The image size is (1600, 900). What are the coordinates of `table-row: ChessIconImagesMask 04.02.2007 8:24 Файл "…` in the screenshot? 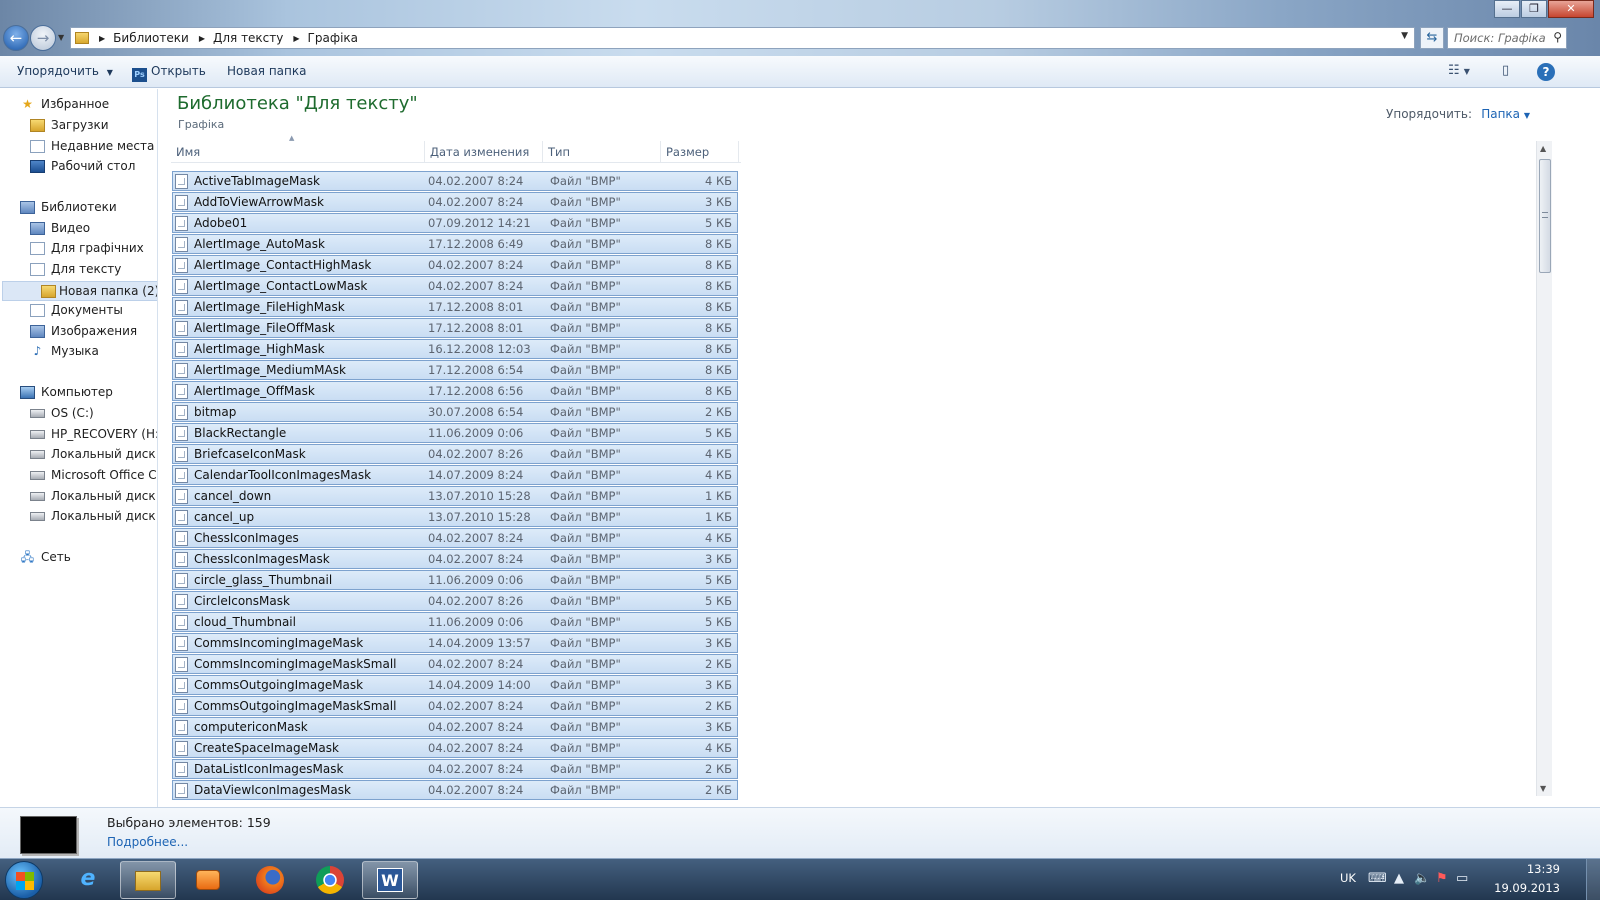 It's located at (455, 559).